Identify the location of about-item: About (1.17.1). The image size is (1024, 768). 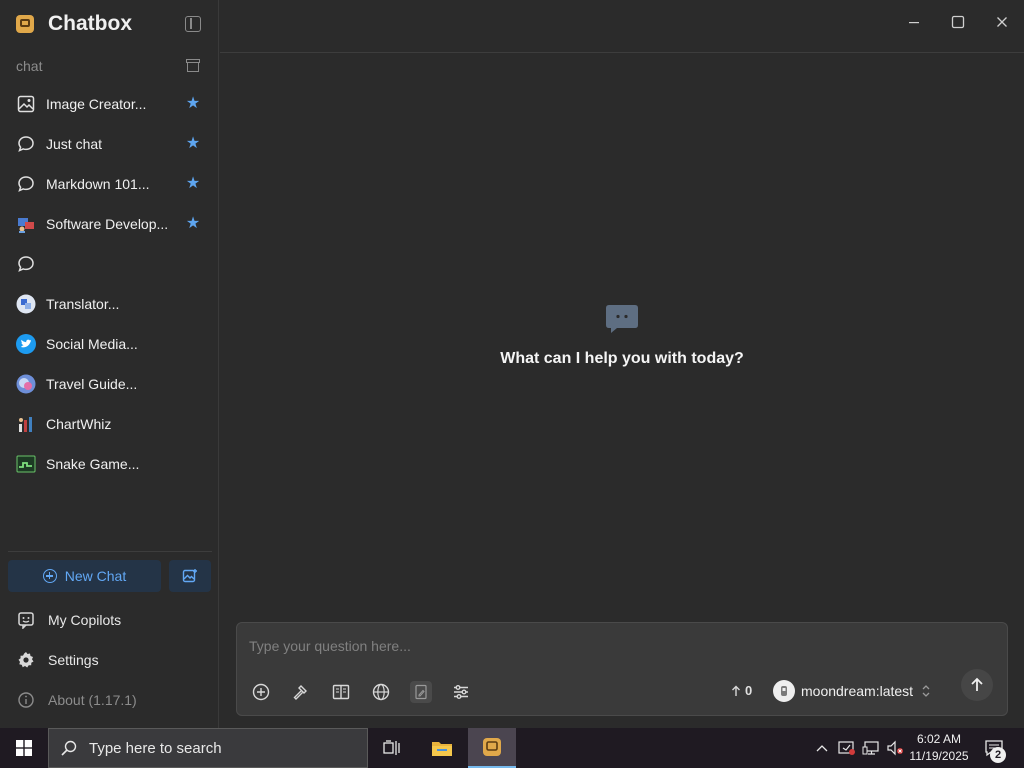
(76, 700).